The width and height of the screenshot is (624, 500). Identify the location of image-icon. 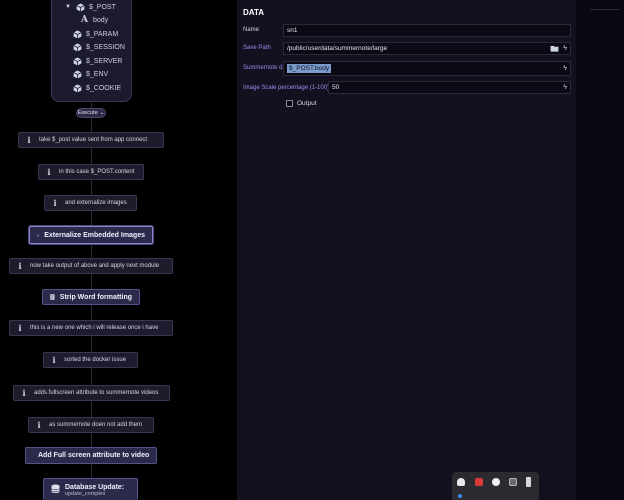
(38, 235).